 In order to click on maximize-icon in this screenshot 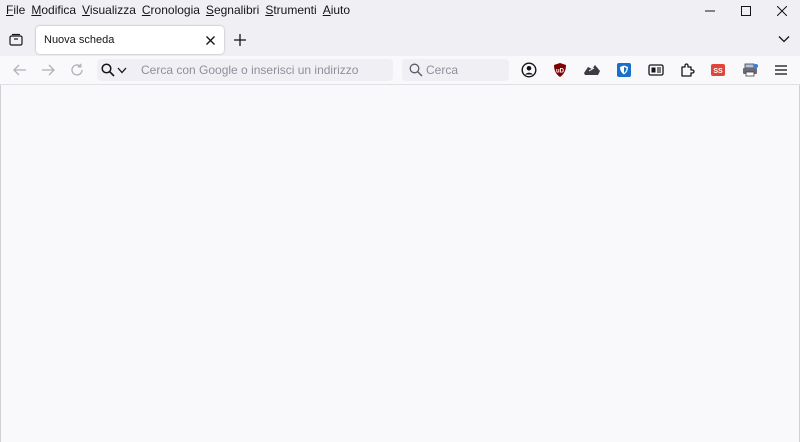, I will do `click(746, 11)`.